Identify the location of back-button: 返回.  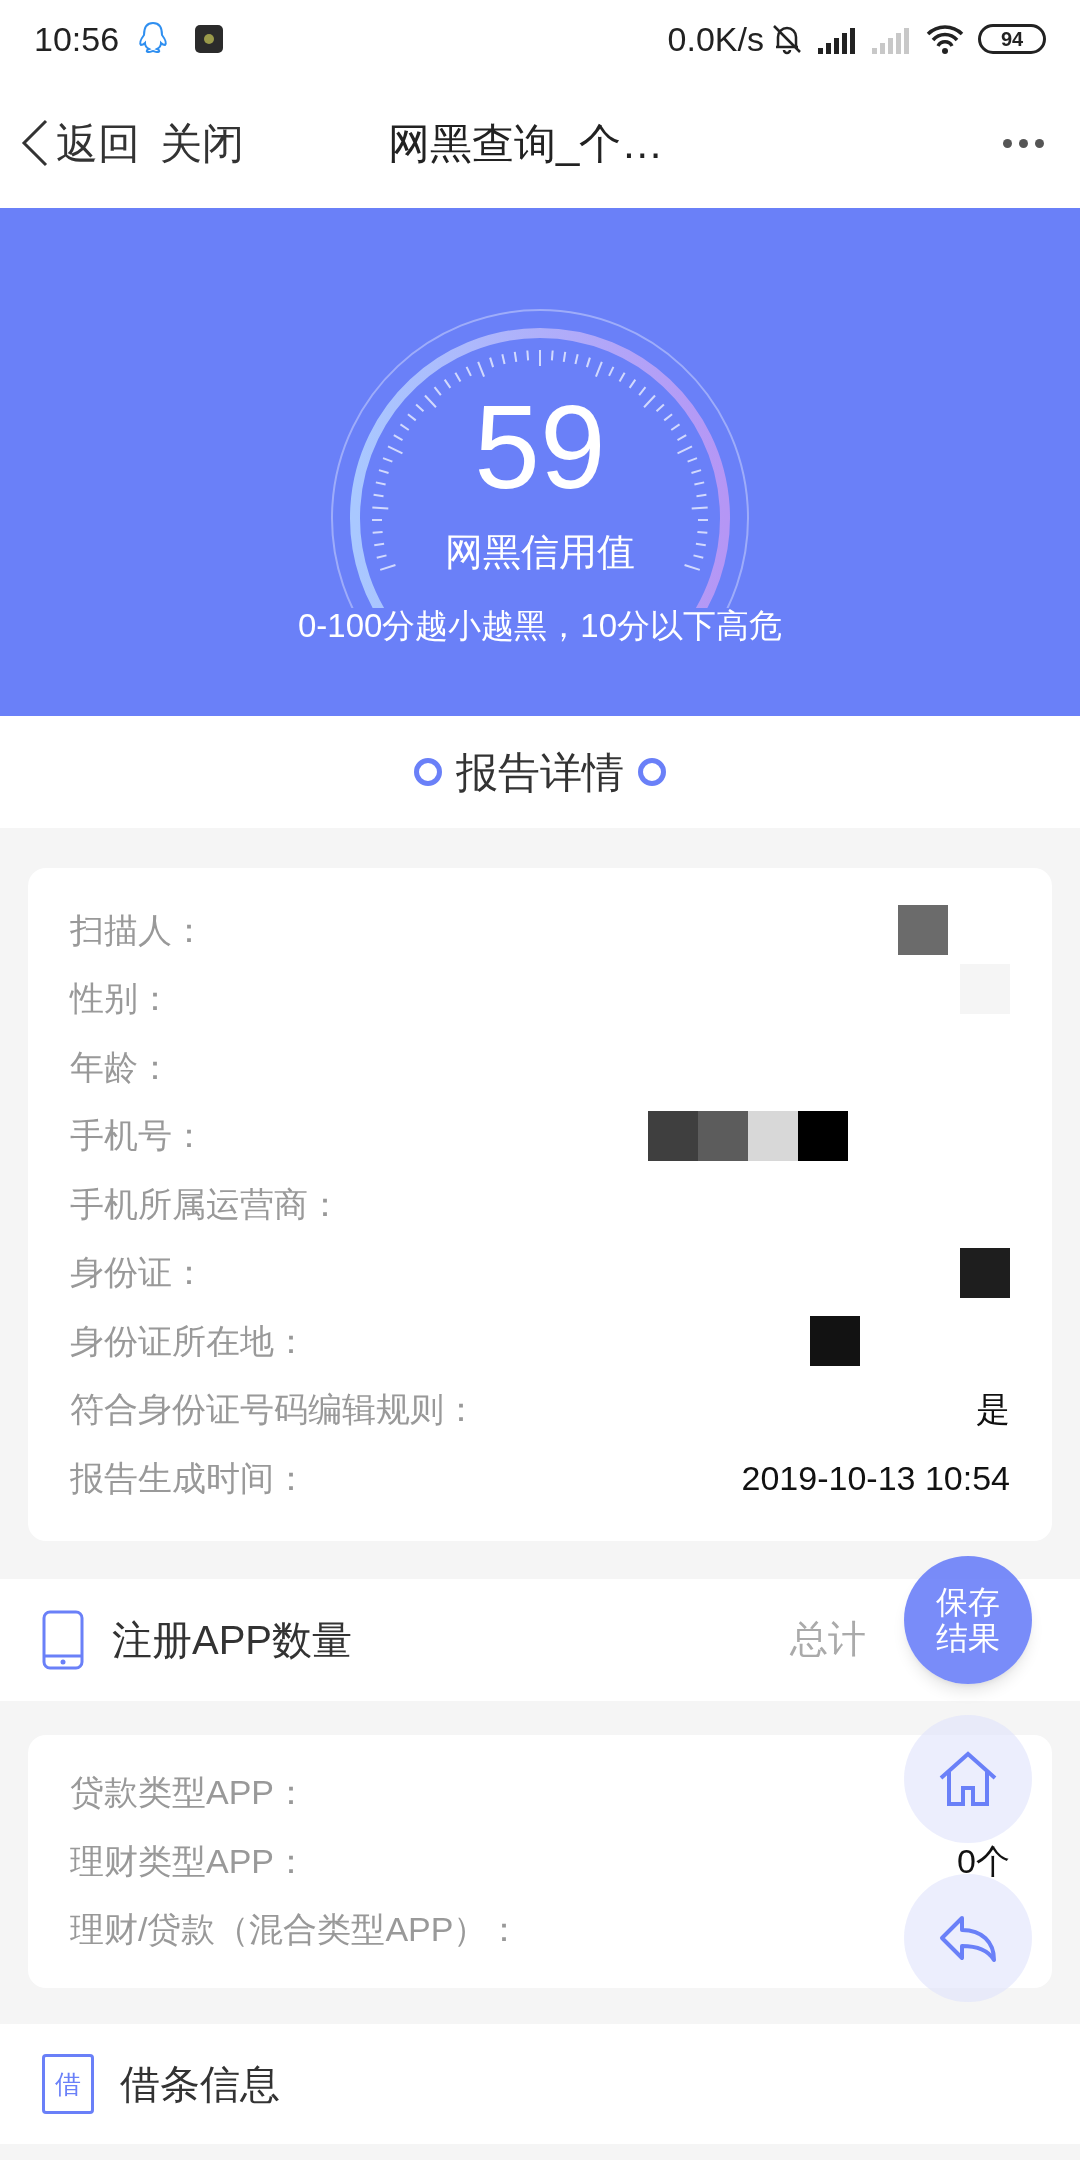
(80, 143).